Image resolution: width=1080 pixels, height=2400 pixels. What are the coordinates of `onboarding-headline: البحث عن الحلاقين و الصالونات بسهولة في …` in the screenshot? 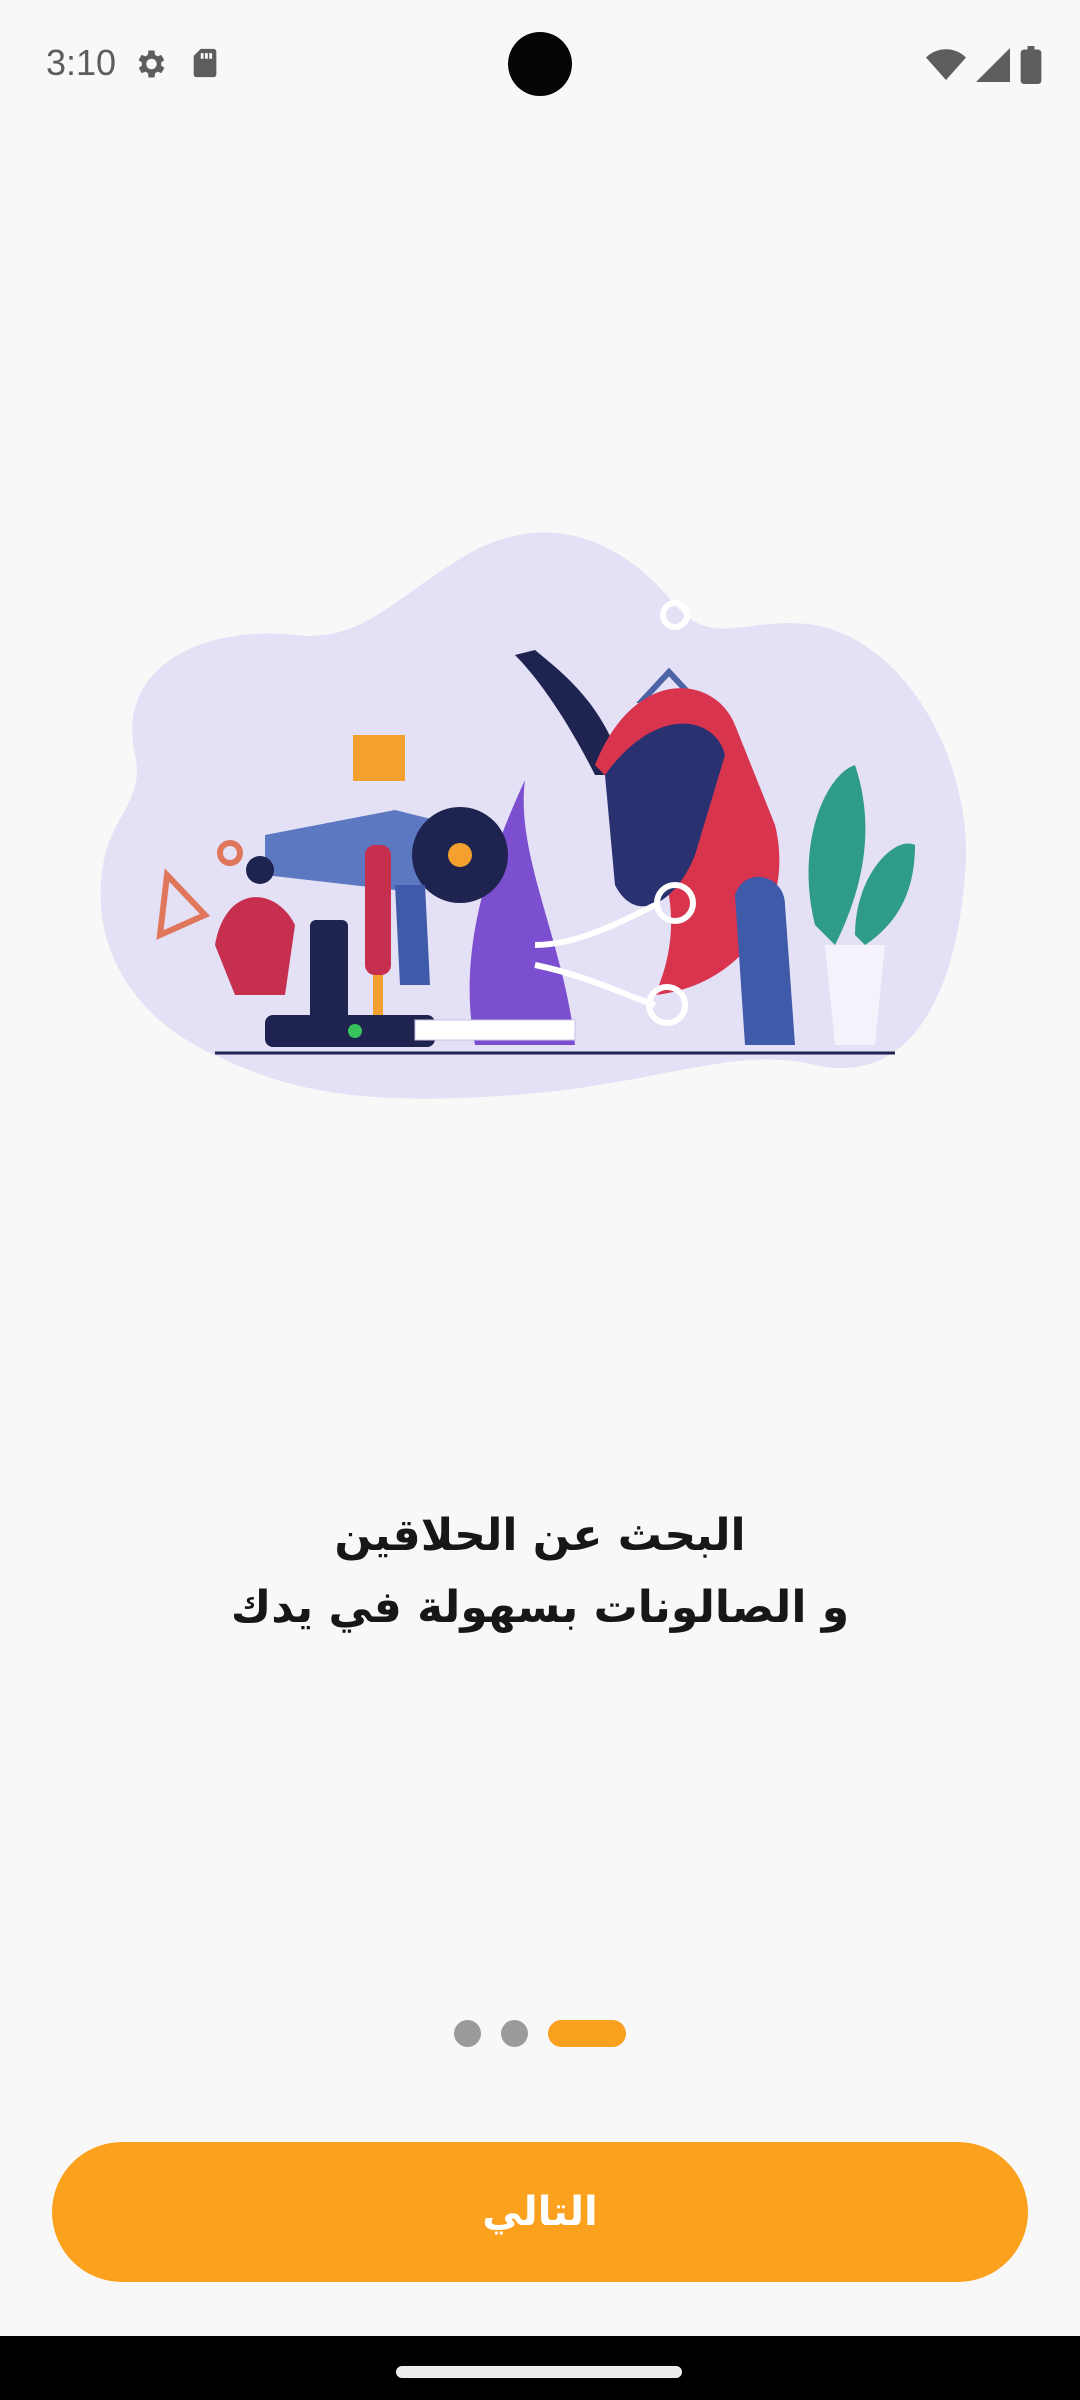 It's located at (540, 1572).